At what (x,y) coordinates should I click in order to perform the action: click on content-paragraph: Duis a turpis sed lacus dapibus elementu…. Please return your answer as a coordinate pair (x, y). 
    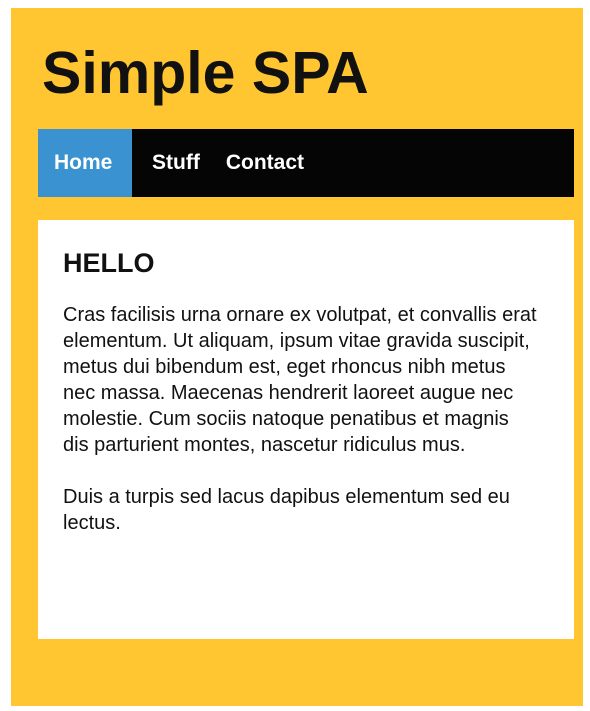
    Looking at the image, I should click on (286, 510).